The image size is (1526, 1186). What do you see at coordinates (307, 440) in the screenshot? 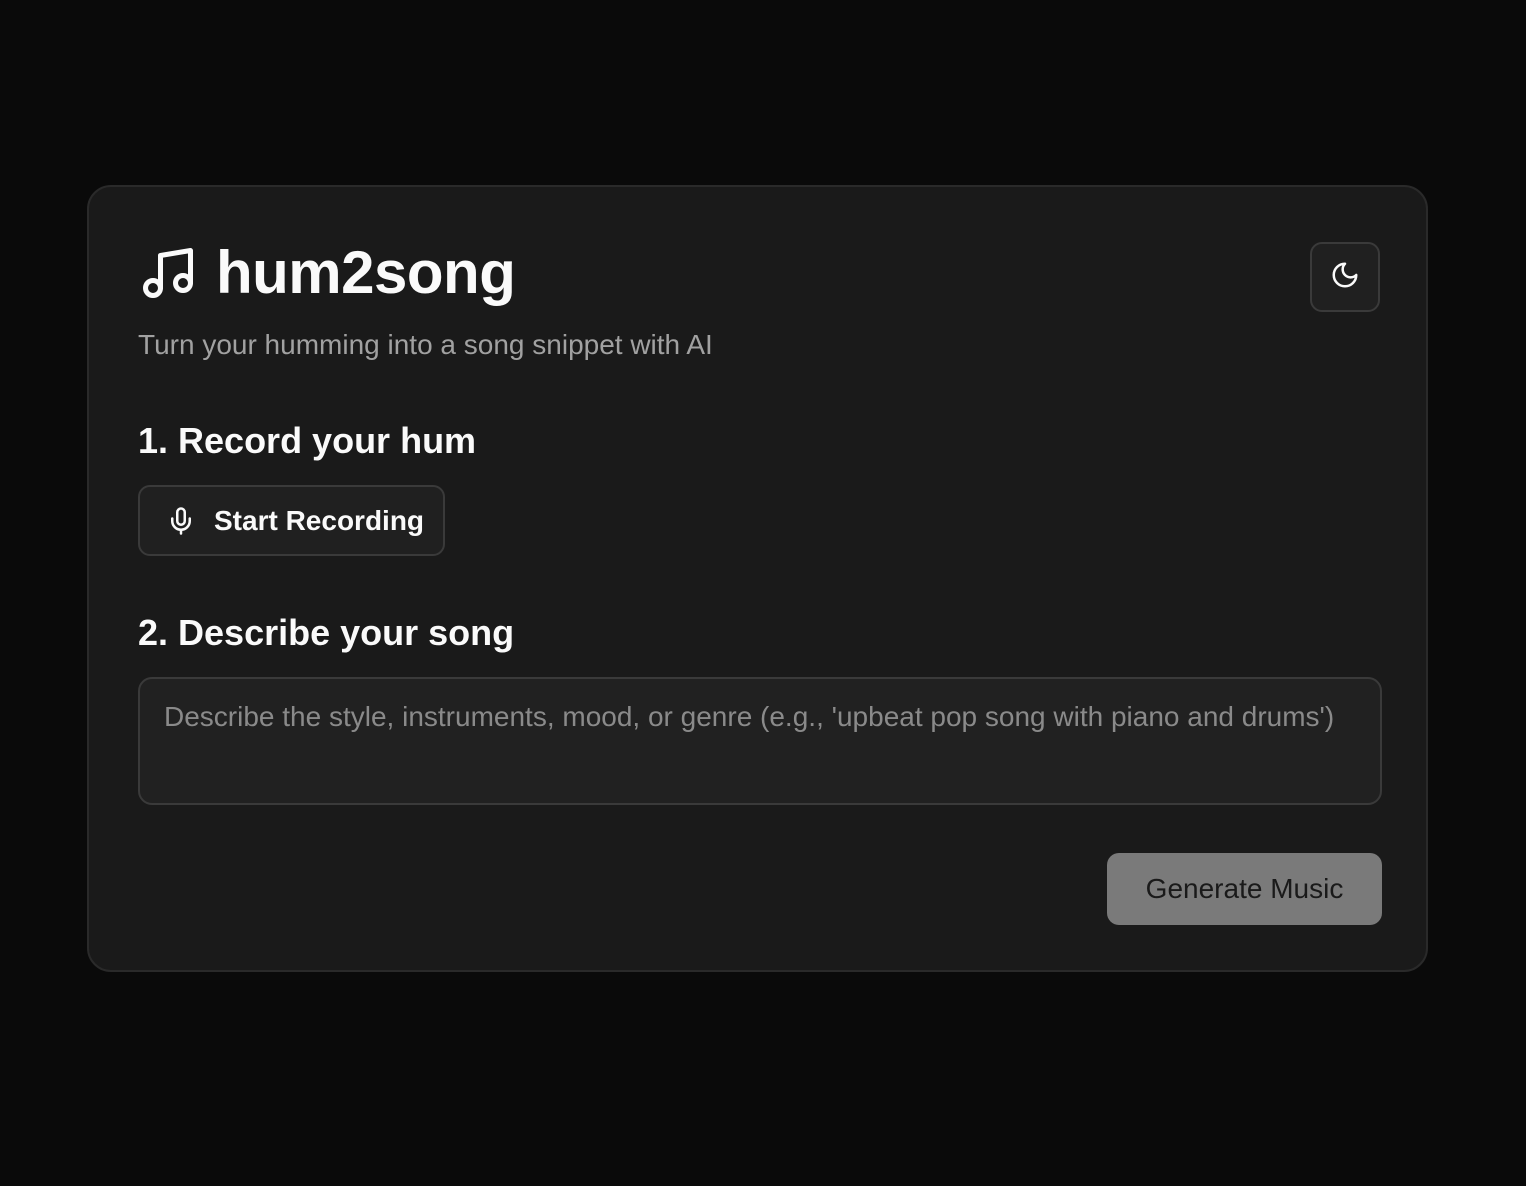
I see `record-section-heading: 1. Record your hum` at bounding box center [307, 440].